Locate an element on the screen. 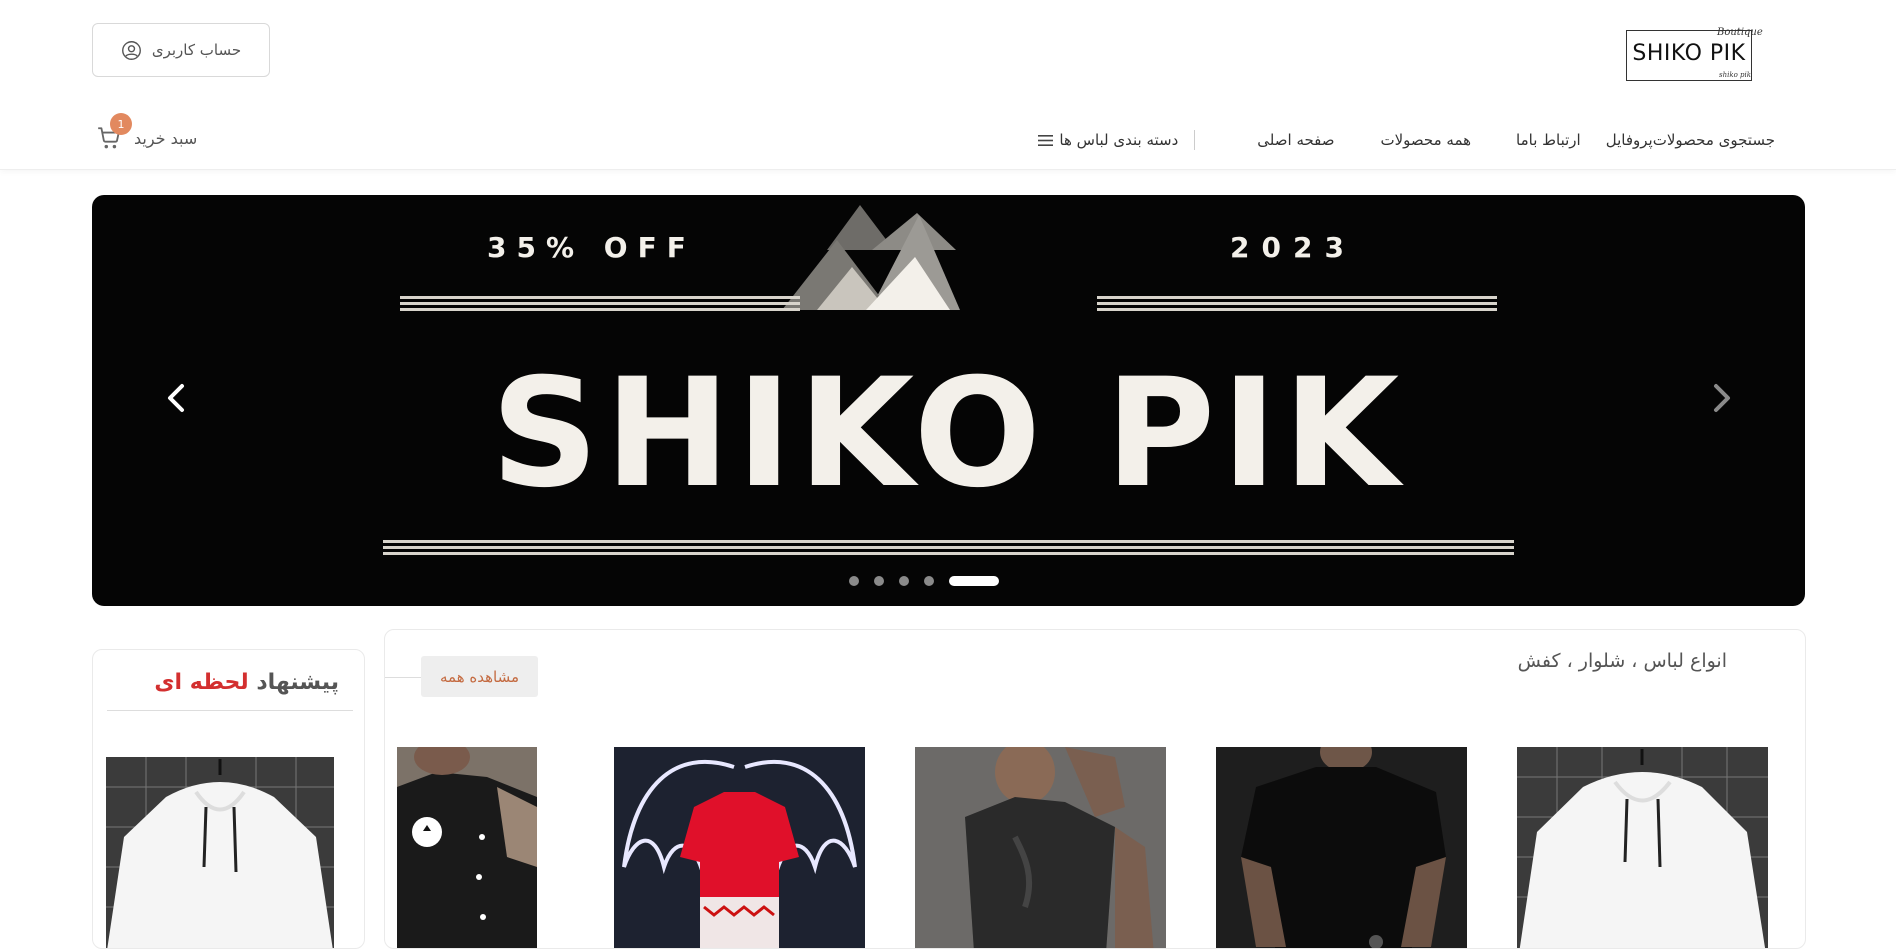  section-title: انواع لباس ، شلوار ، کفش is located at coordinates (1622, 661).